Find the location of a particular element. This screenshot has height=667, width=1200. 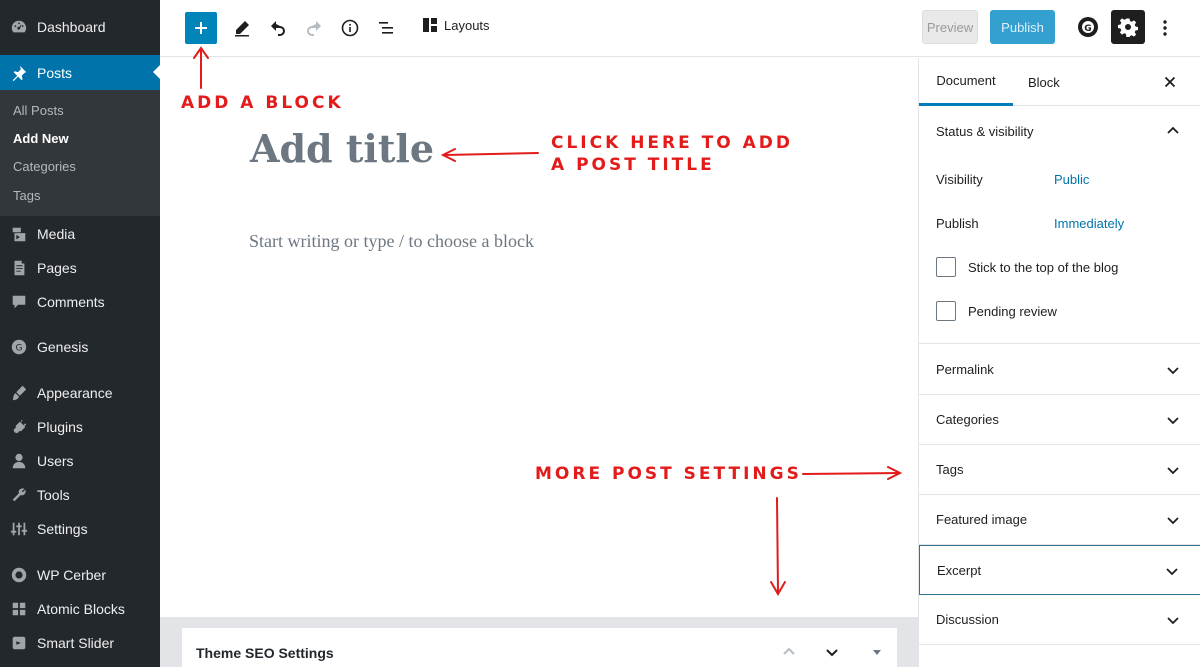

undo-button is located at coordinates (278, 28).